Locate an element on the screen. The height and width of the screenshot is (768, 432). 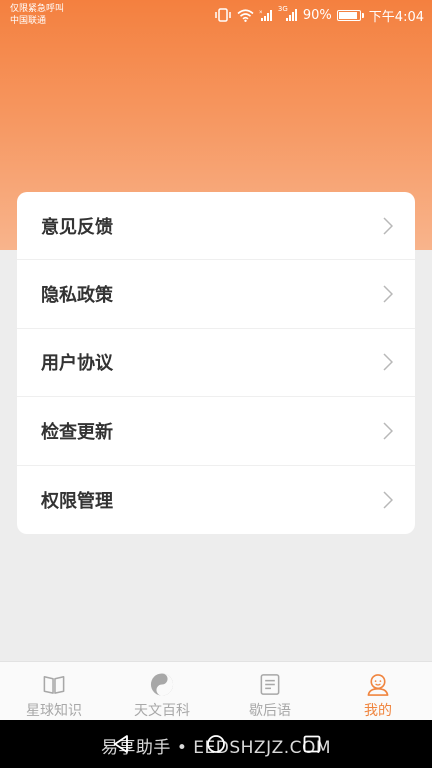
menu-item-user-agreement: 用户协议 is located at coordinates (216, 363).